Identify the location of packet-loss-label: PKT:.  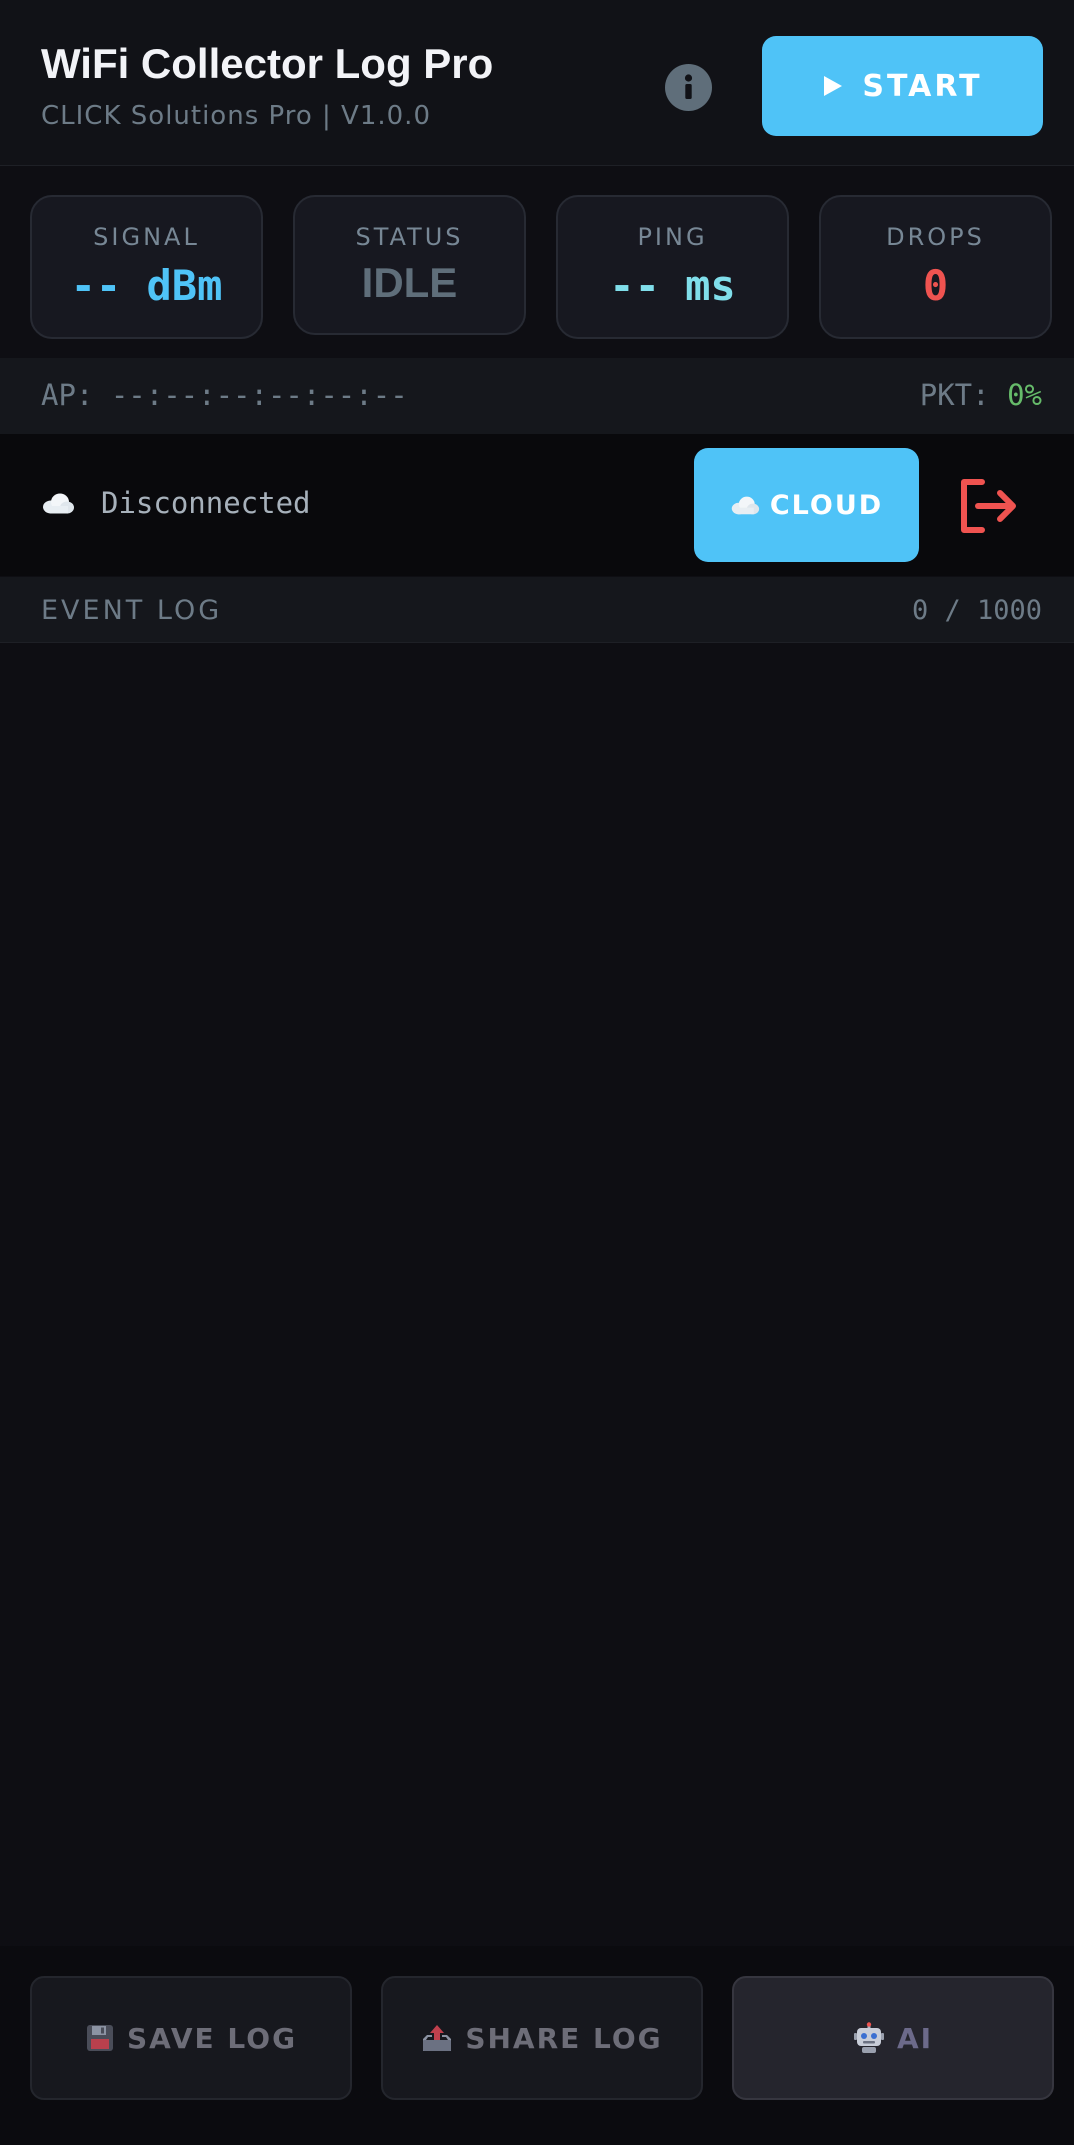
(954, 395).